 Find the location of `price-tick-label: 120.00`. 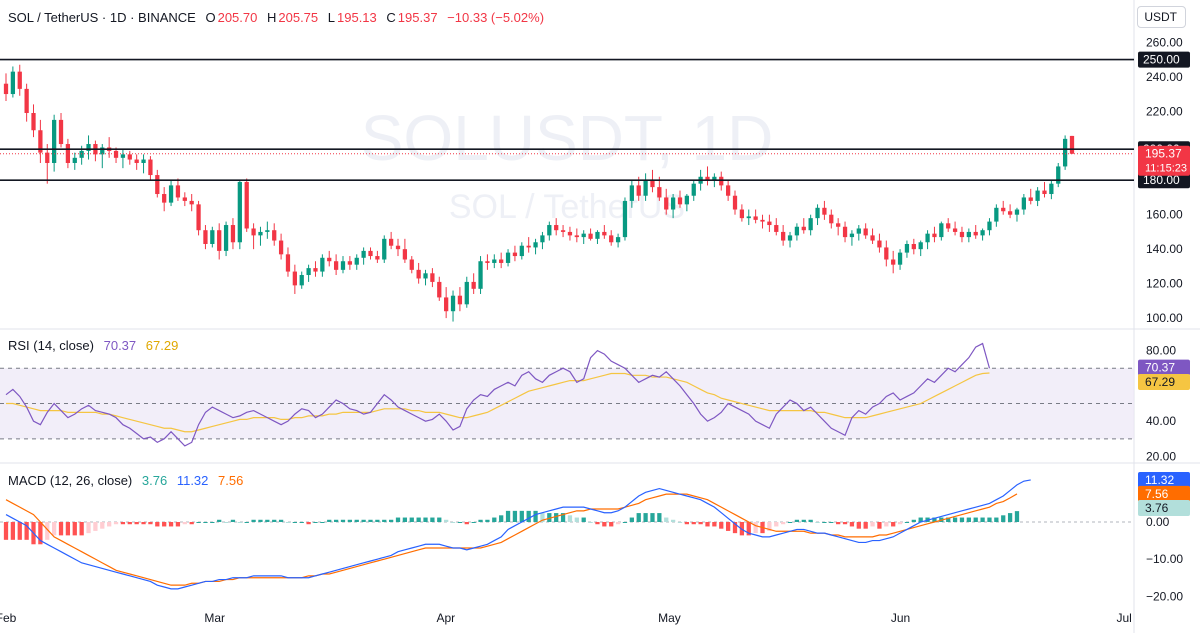

price-tick-label: 120.00 is located at coordinates (1164, 284).